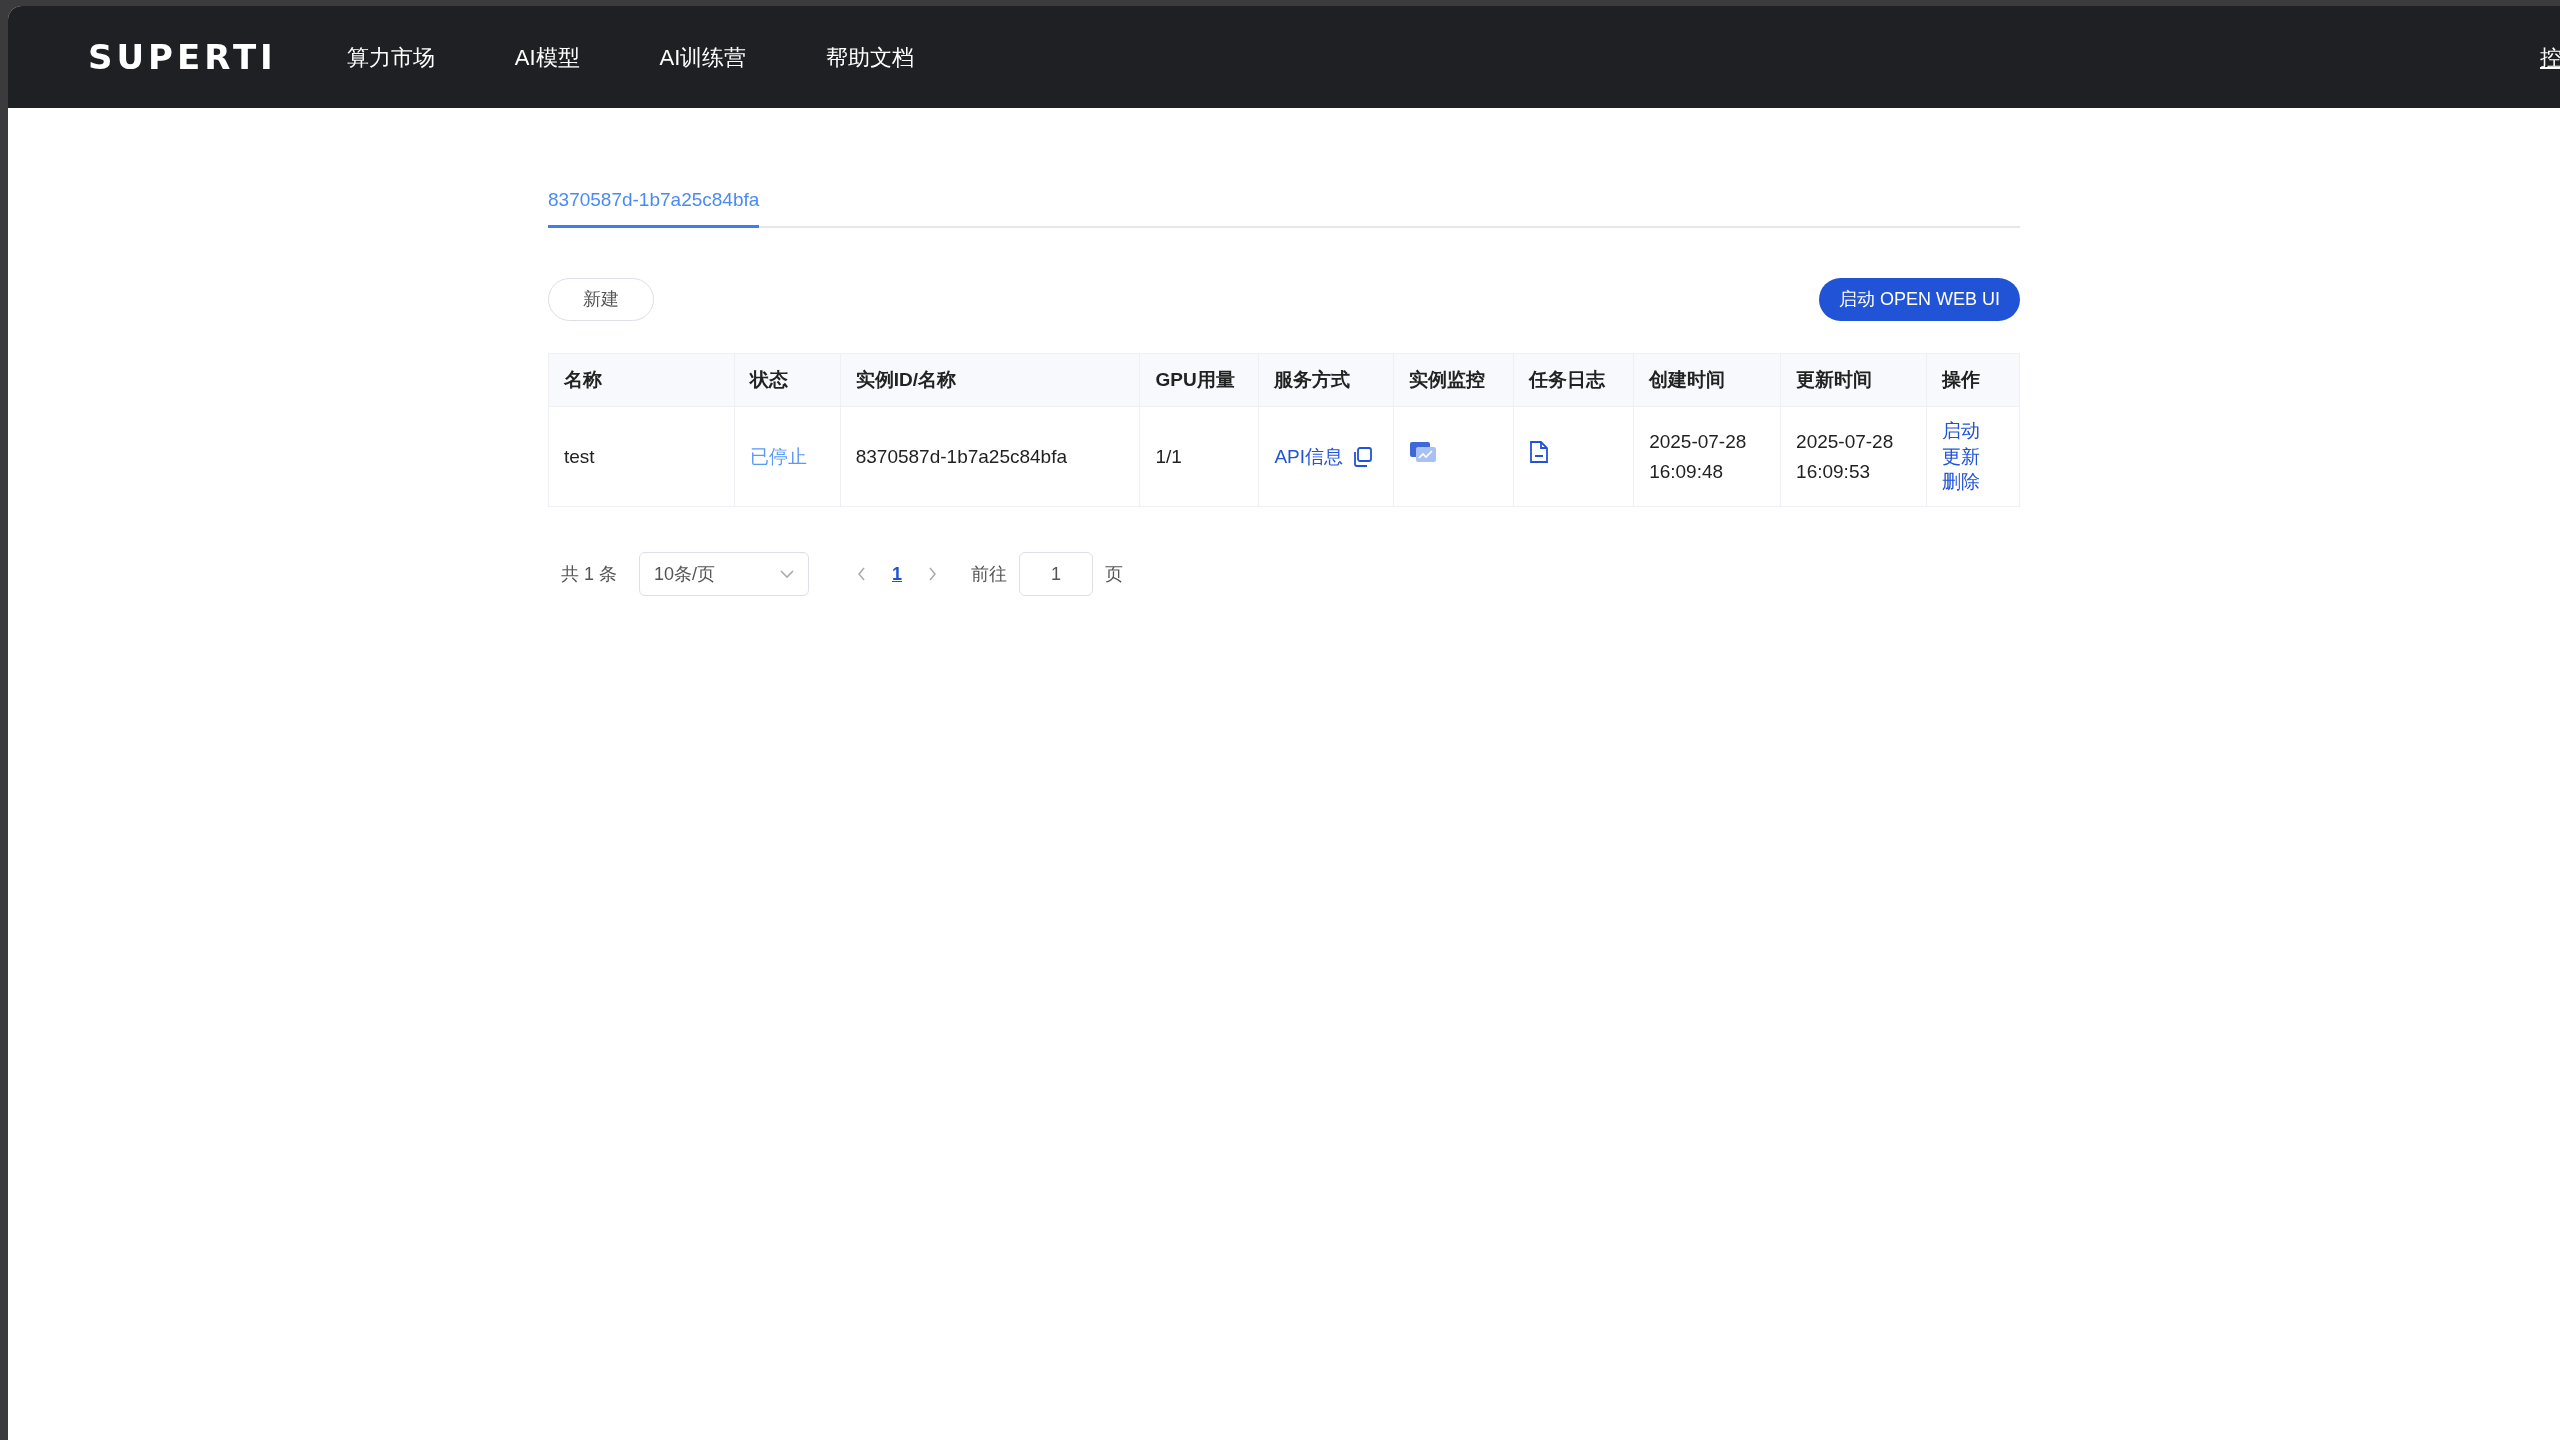 Image resolution: width=2560 pixels, height=1440 pixels. What do you see at coordinates (641, 380) in the screenshot?
I see `column-header: 名称` at bounding box center [641, 380].